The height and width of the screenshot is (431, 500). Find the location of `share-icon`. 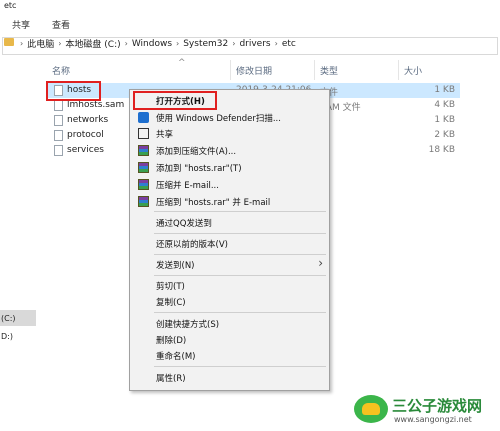

share-icon is located at coordinates (143, 133).